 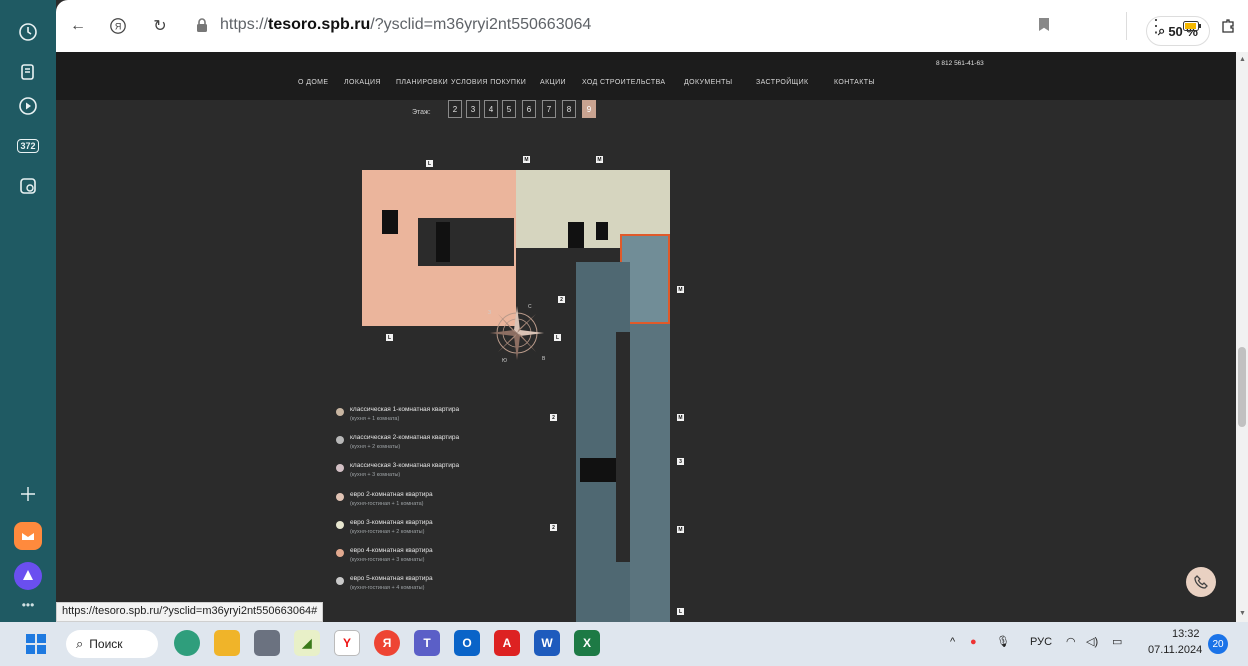 I want to click on compass-rose: С Ю В З, so click(x=517, y=334).